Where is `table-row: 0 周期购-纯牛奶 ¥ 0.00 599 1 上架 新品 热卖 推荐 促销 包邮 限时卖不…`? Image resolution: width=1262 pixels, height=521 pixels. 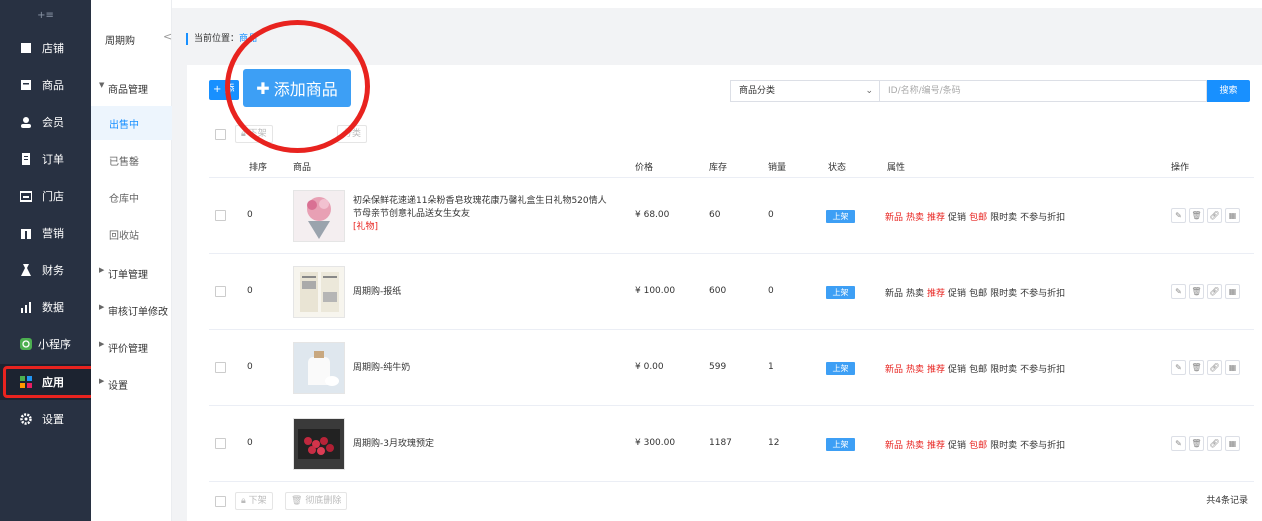
table-row: 0 周期购-纯牛奶 ¥ 0.00 599 1 上架 新品 热卖 推荐 促销 包邮 限时卖不… is located at coordinates (731, 368).